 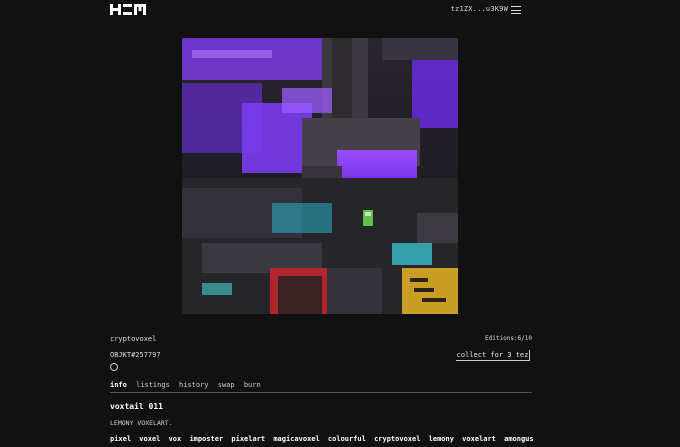 I want to click on divider, so click(x=321, y=392).